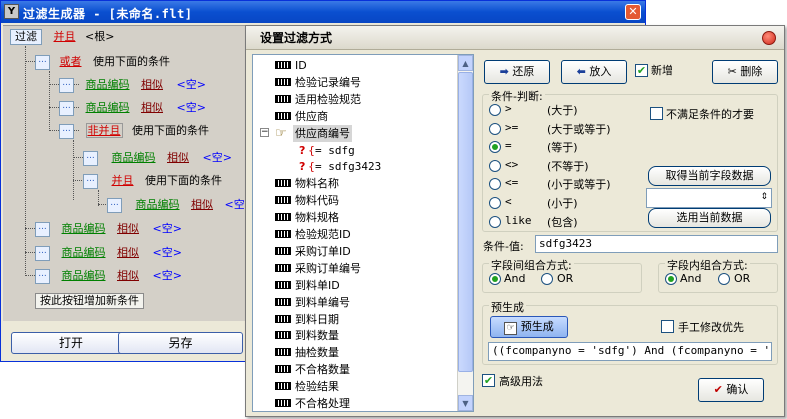  Describe the element at coordinates (89, 301) in the screenshot. I see `add-condition-button: 按此按钮增加新条件` at that location.